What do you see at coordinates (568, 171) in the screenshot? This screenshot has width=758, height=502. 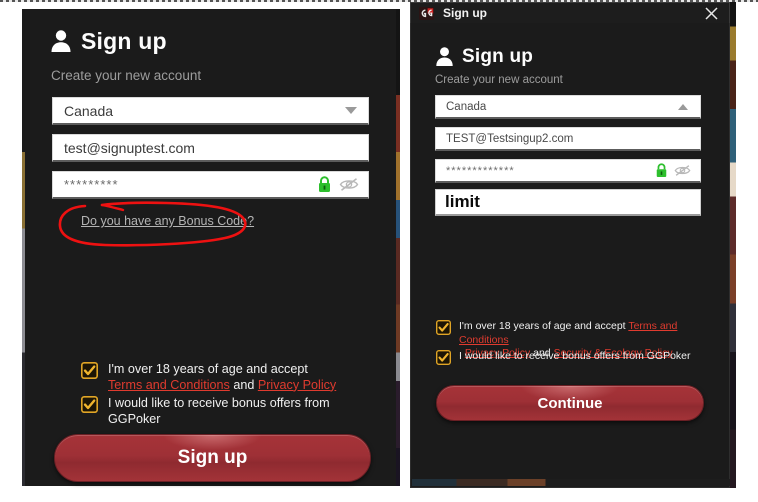 I see `password-field: *************` at bounding box center [568, 171].